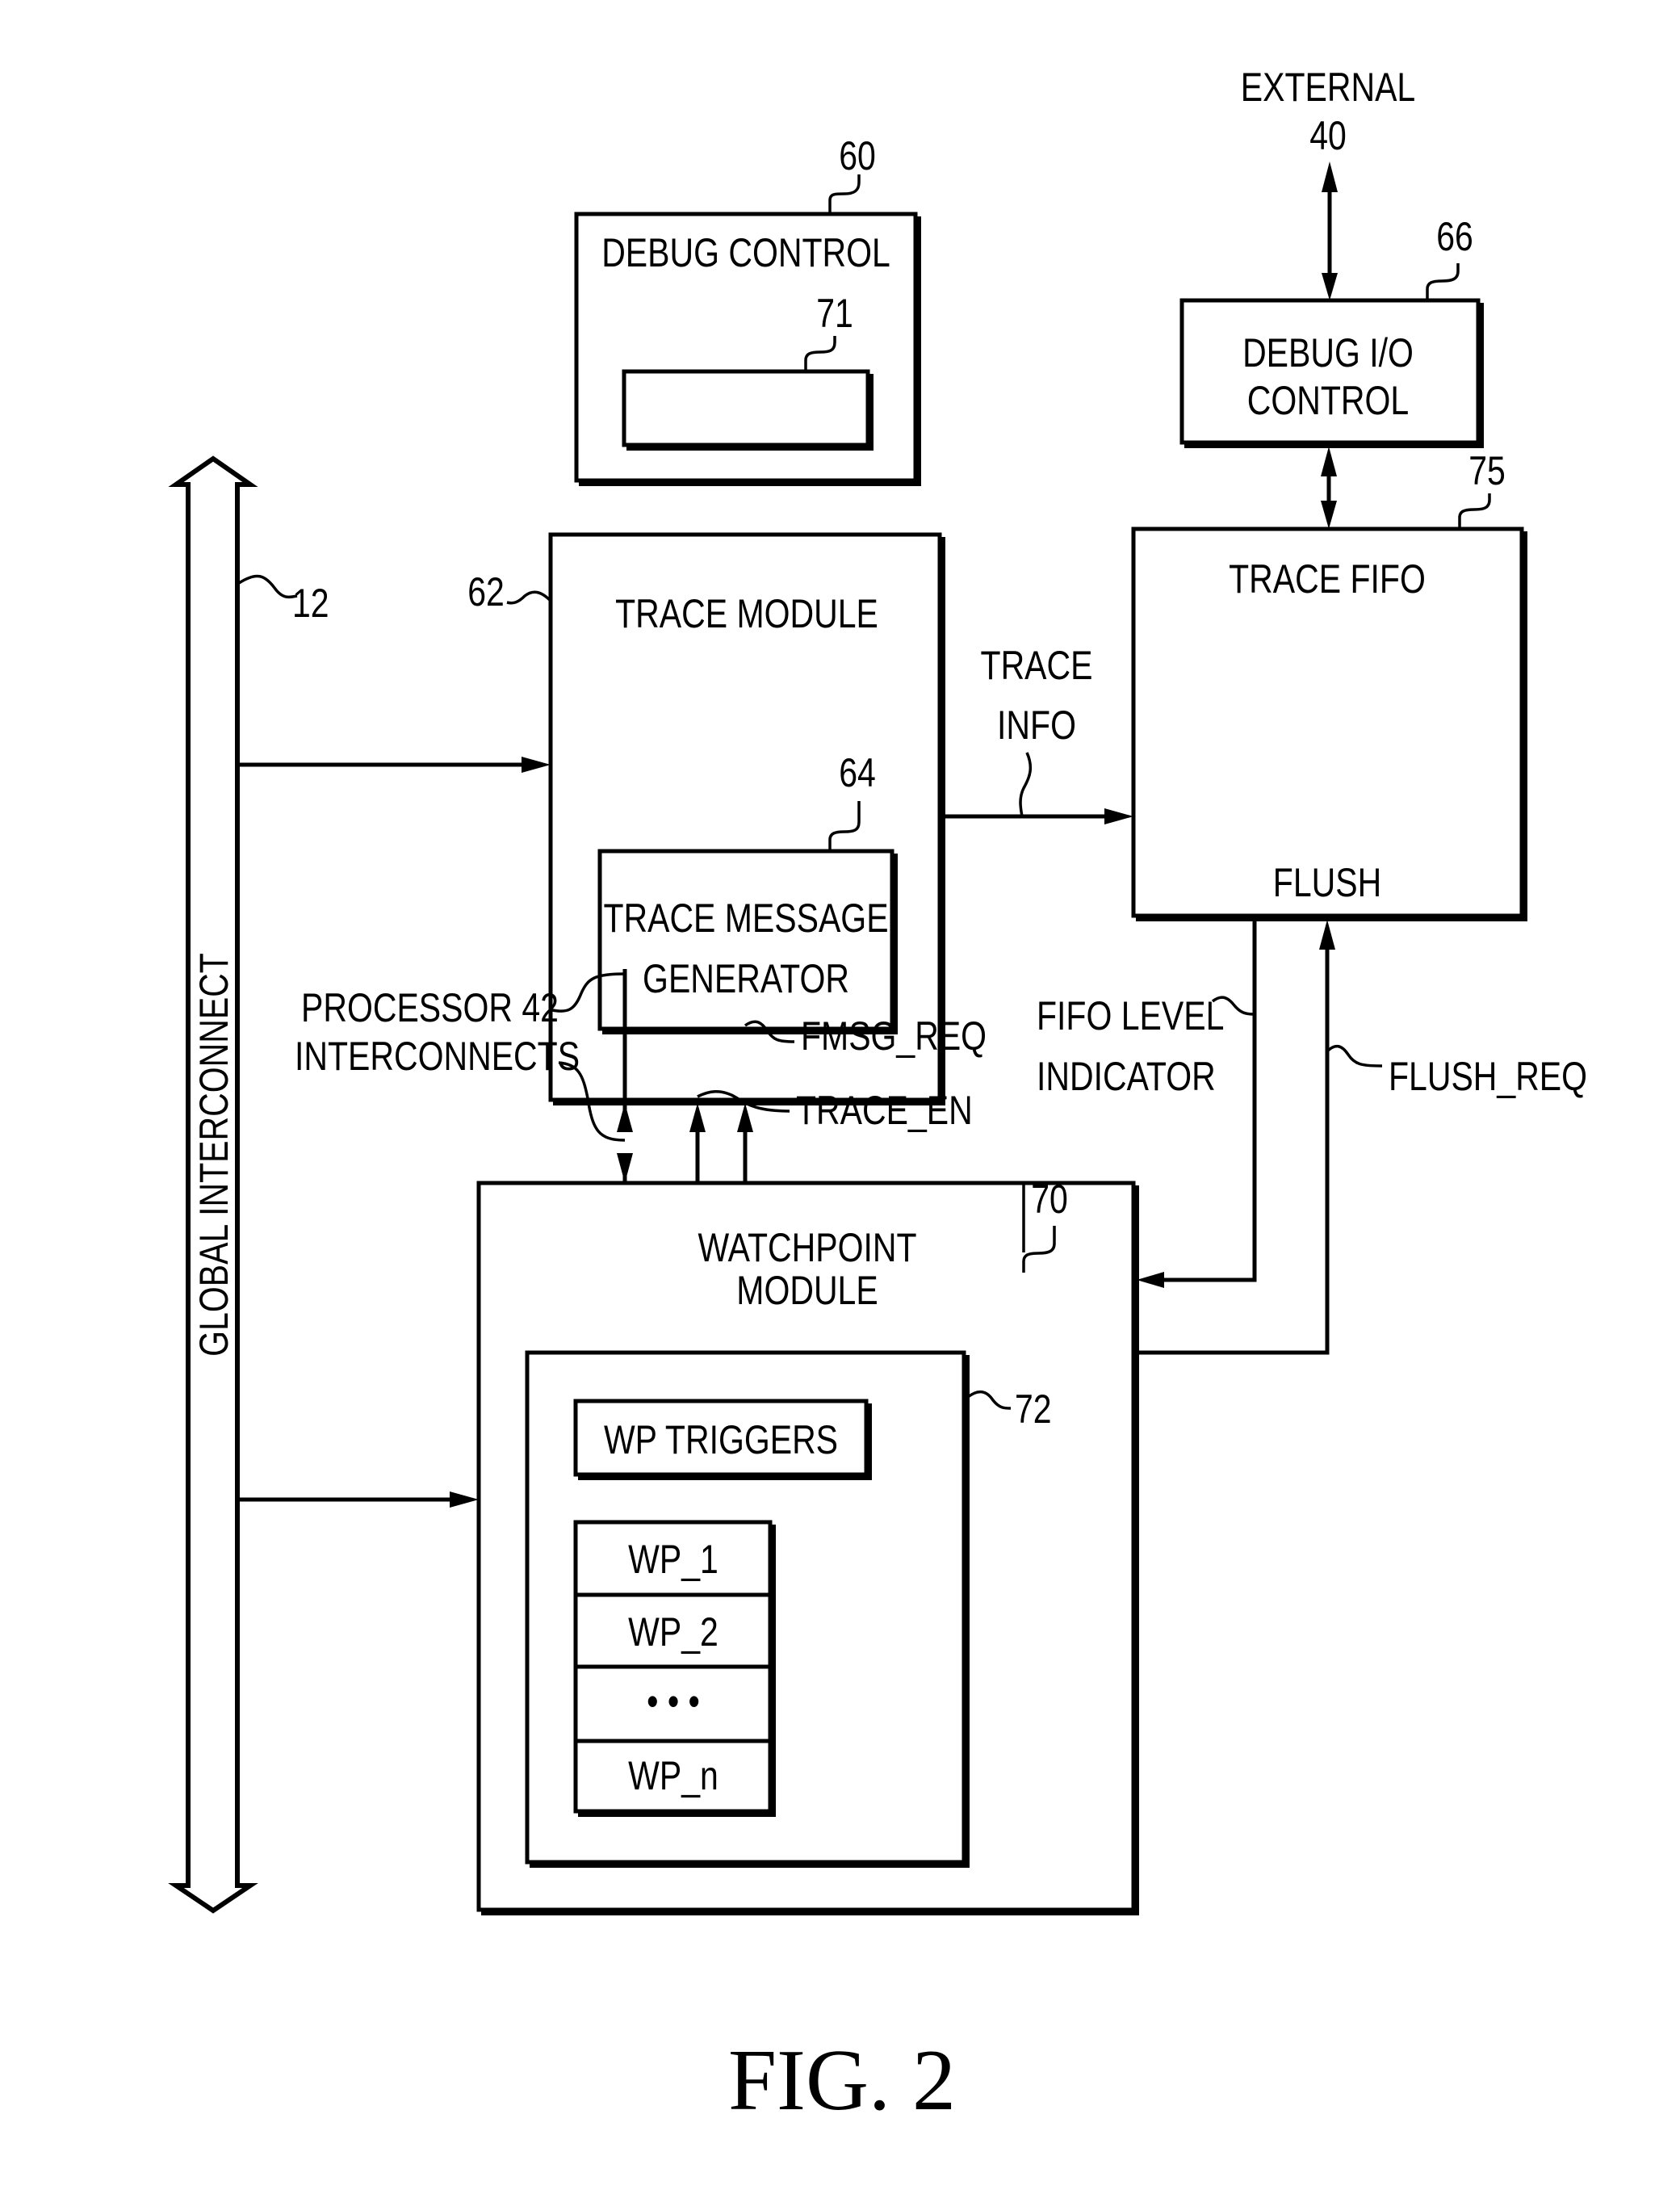 This screenshot has height=2194, width=1680. I want to click on wp-list-ellipsis: • • •, so click(673, 1701).